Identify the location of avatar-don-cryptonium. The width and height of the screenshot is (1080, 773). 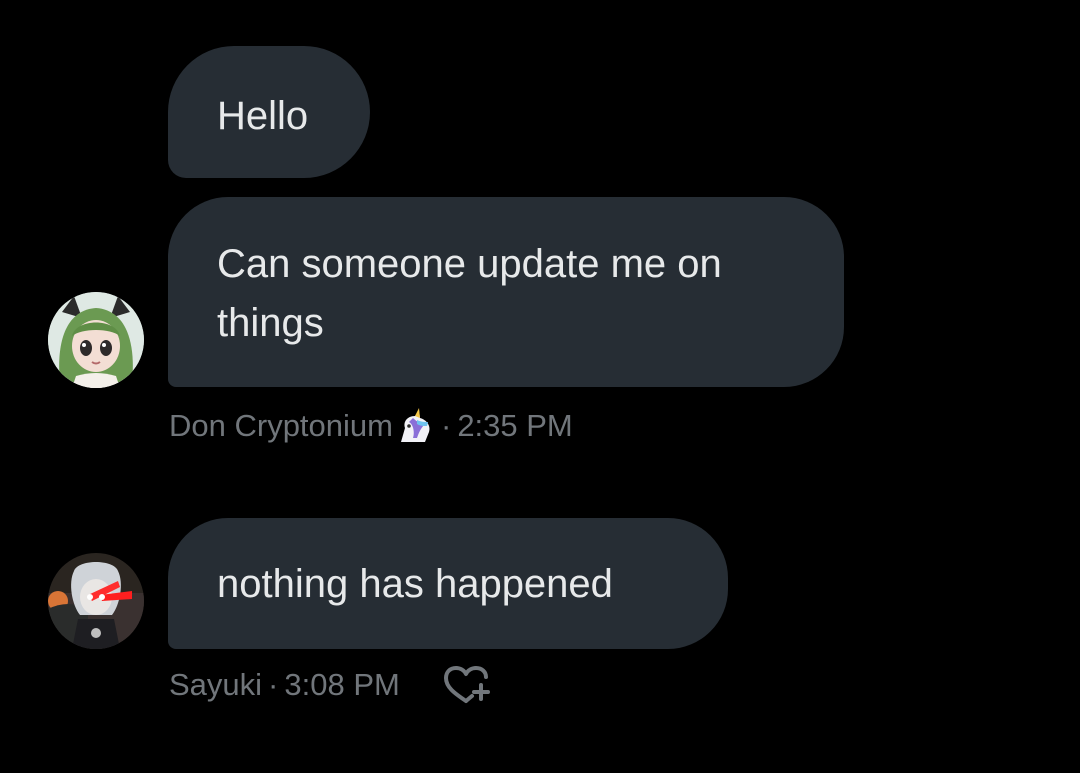
(96, 340).